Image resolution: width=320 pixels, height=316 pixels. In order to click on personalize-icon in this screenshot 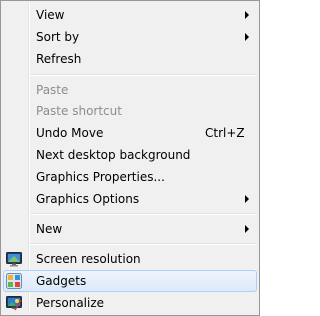, I will do `click(14, 303)`.